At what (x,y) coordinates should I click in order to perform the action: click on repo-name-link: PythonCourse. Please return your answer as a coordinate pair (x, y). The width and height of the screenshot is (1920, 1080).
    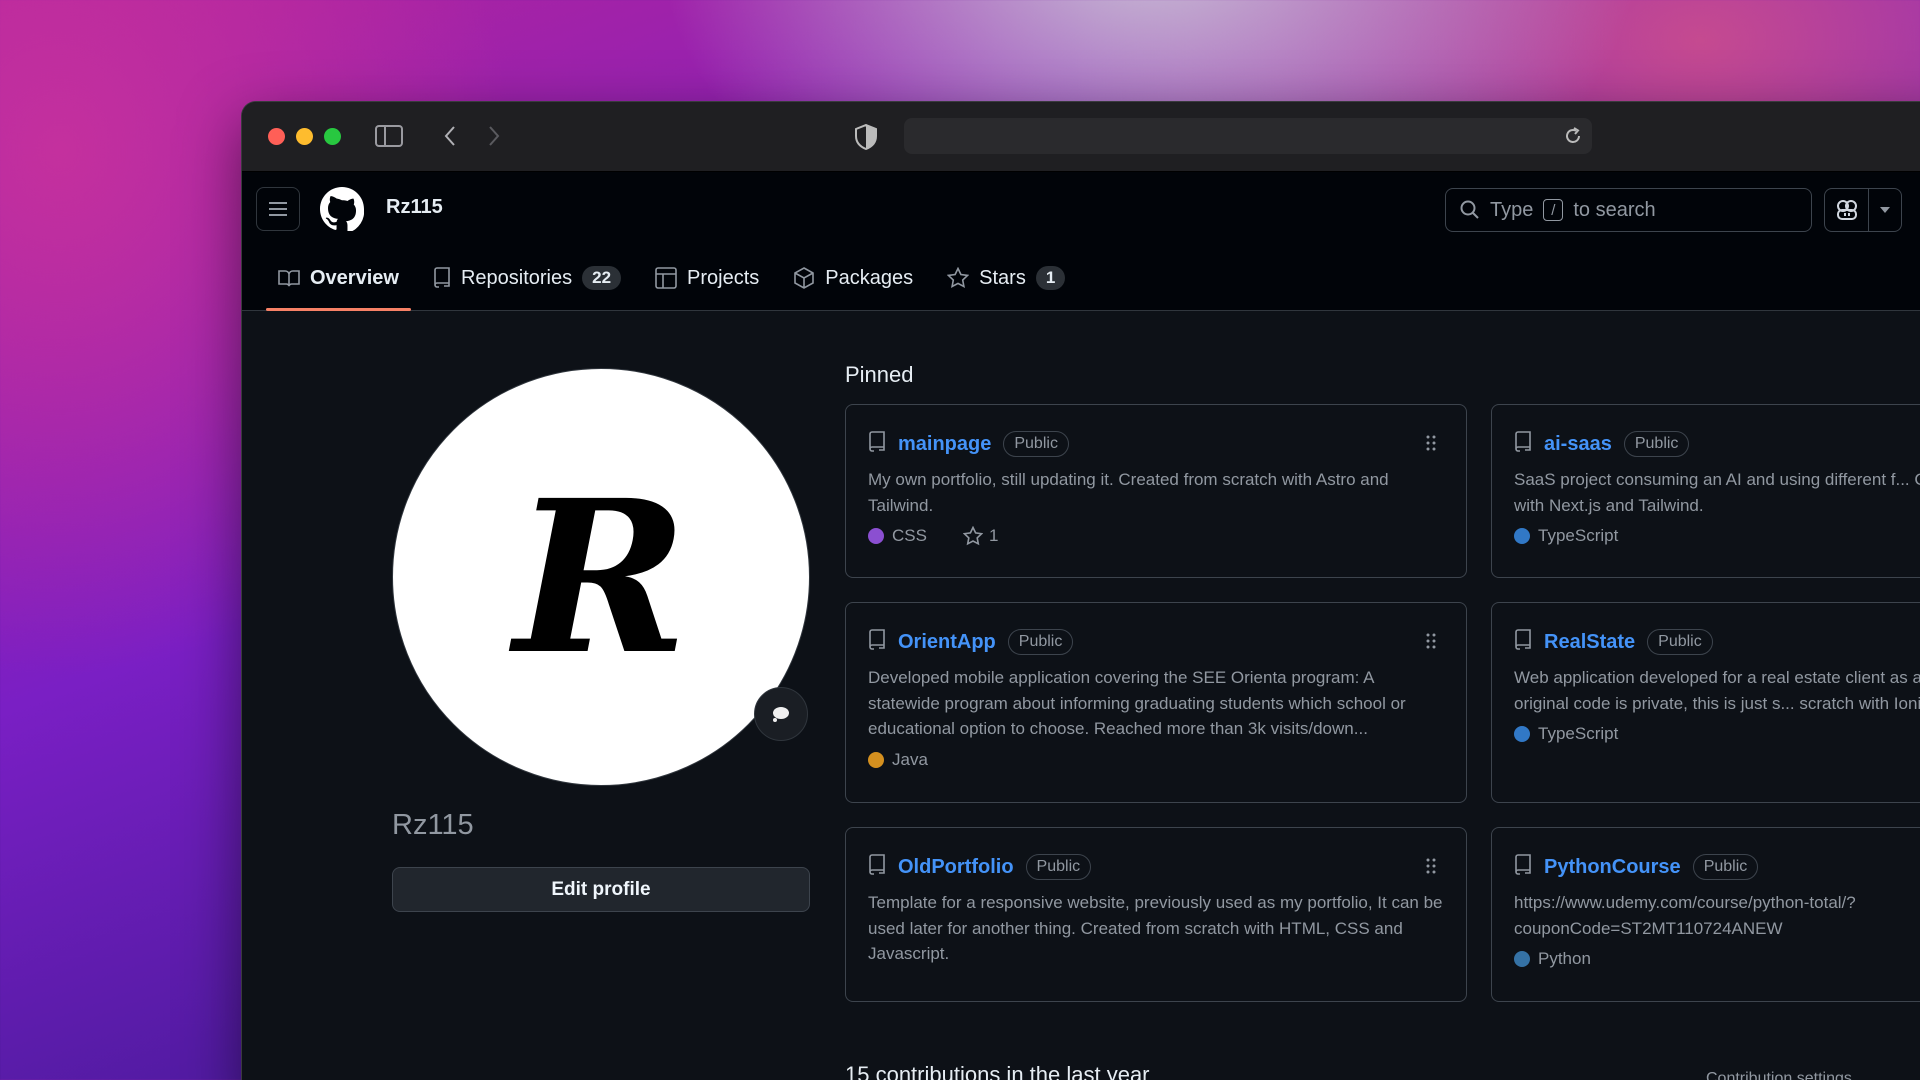
    Looking at the image, I should click on (1612, 867).